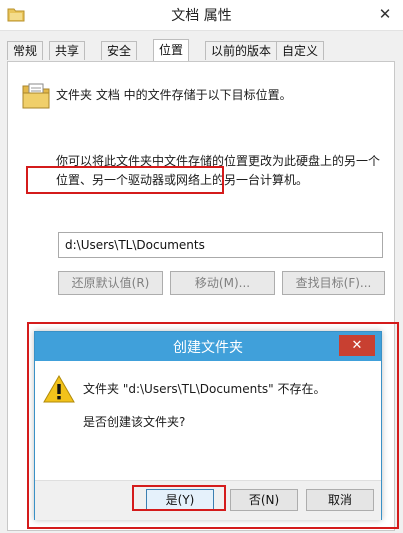 This screenshot has height=533, width=403. I want to click on description-line-2: 位置、另一个驱动器或网络上的另一台计算机。, so click(182, 180).